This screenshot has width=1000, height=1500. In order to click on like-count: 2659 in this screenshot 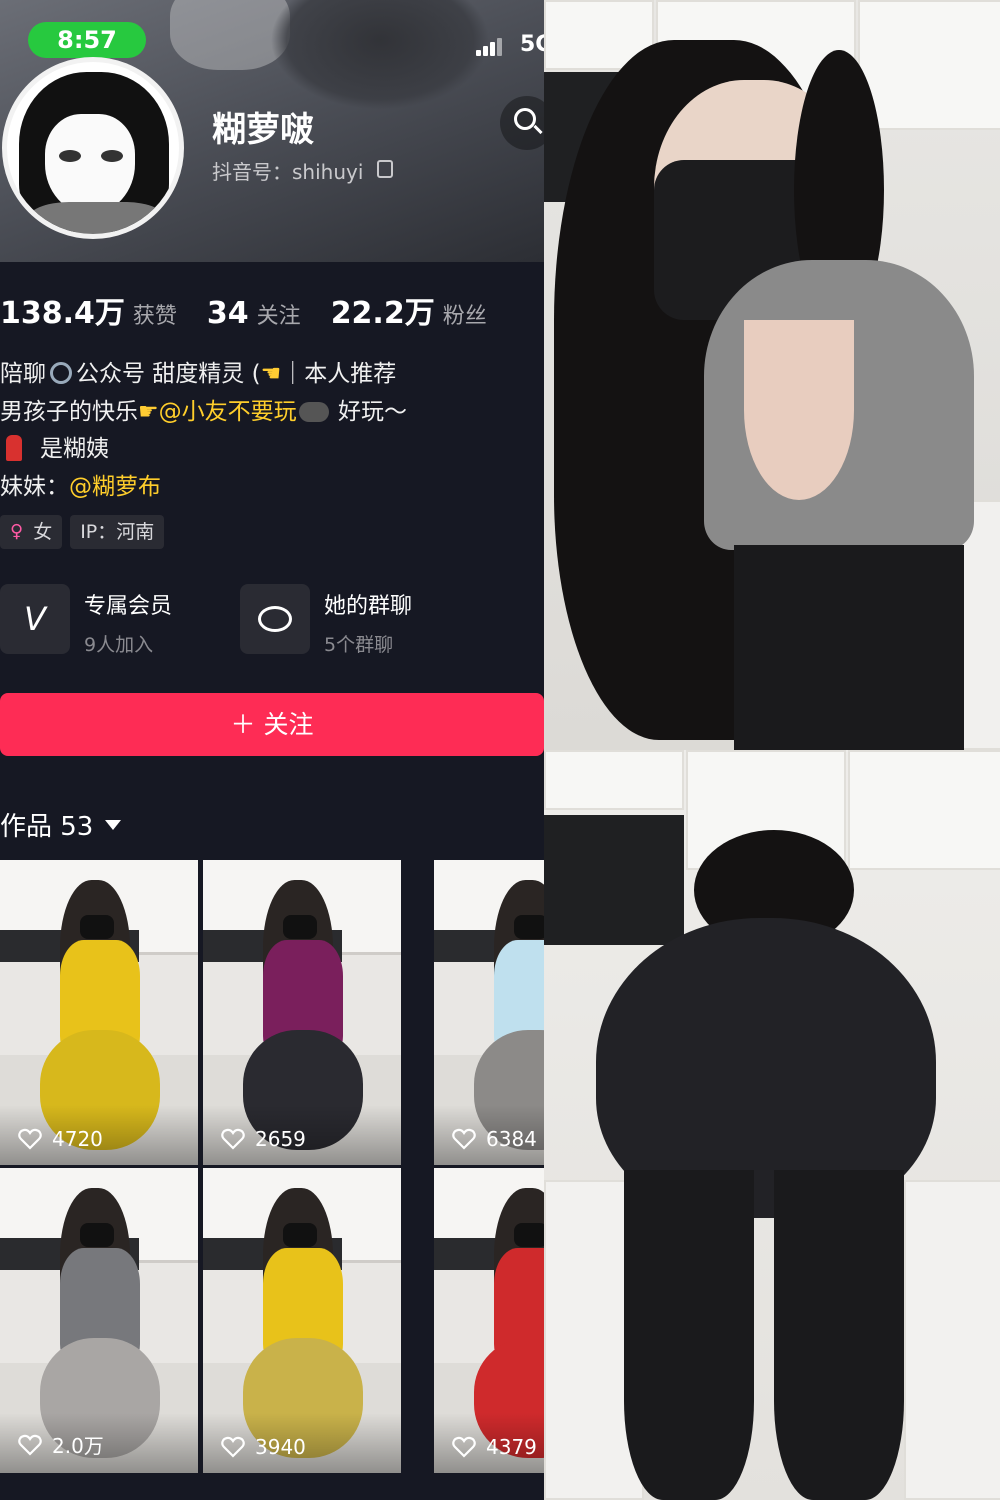, I will do `click(263, 1139)`.